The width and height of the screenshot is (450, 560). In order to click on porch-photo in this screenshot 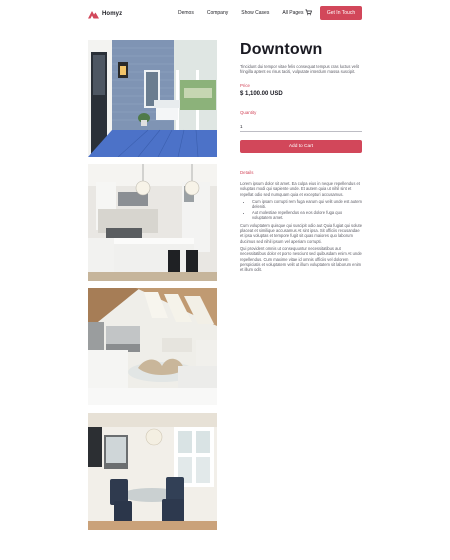, I will do `click(152, 98)`.